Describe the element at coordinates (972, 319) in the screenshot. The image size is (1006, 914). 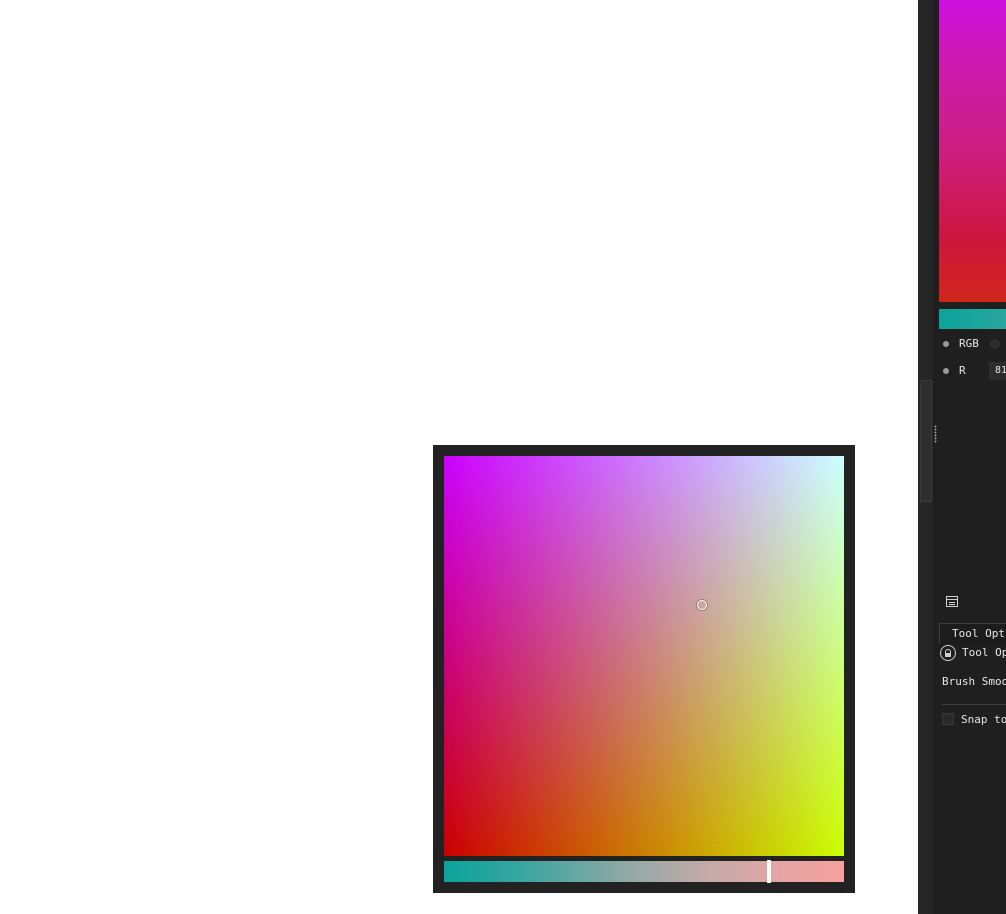
I see `panel-hue-slider` at that location.